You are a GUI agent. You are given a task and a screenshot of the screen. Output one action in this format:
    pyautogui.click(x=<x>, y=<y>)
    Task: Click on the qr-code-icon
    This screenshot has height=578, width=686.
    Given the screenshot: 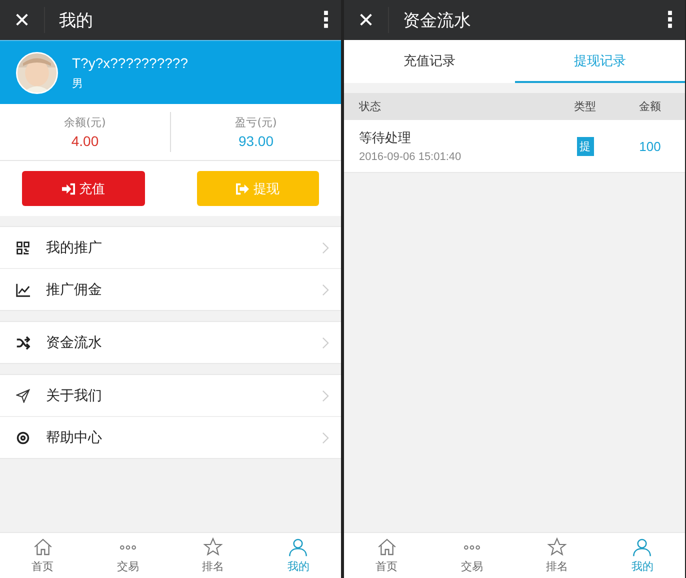 What is the action you would take?
    pyautogui.click(x=23, y=247)
    